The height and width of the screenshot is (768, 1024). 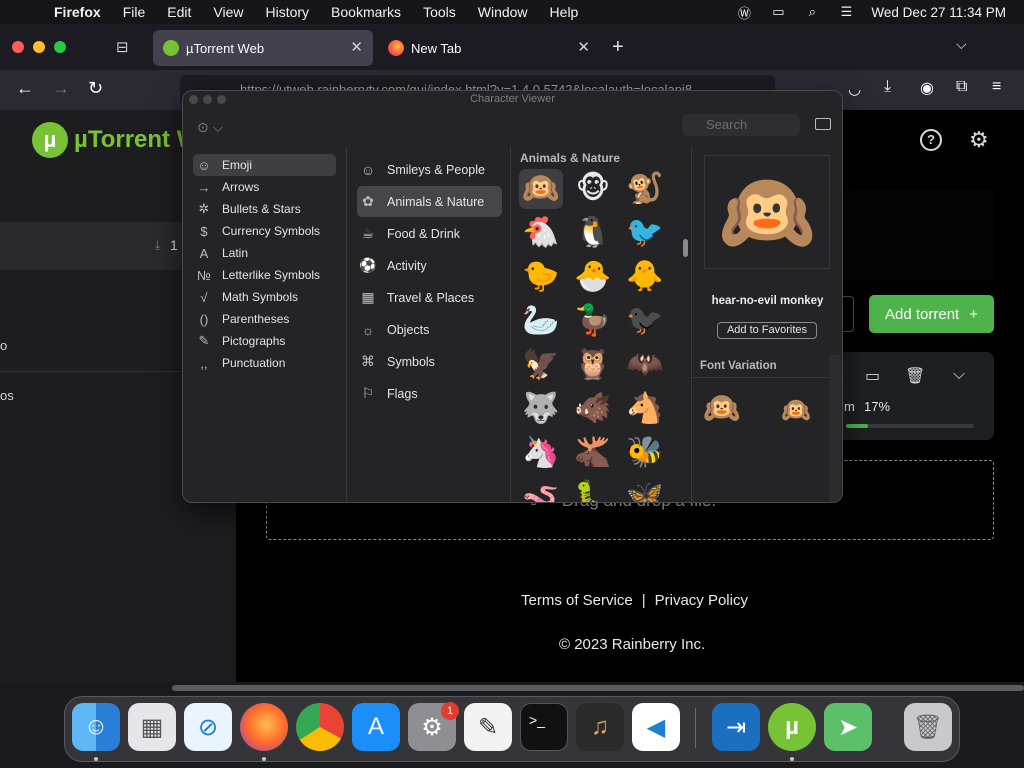 What do you see at coordinates (39, 47) in the screenshot?
I see `window-minimize-button` at bounding box center [39, 47].